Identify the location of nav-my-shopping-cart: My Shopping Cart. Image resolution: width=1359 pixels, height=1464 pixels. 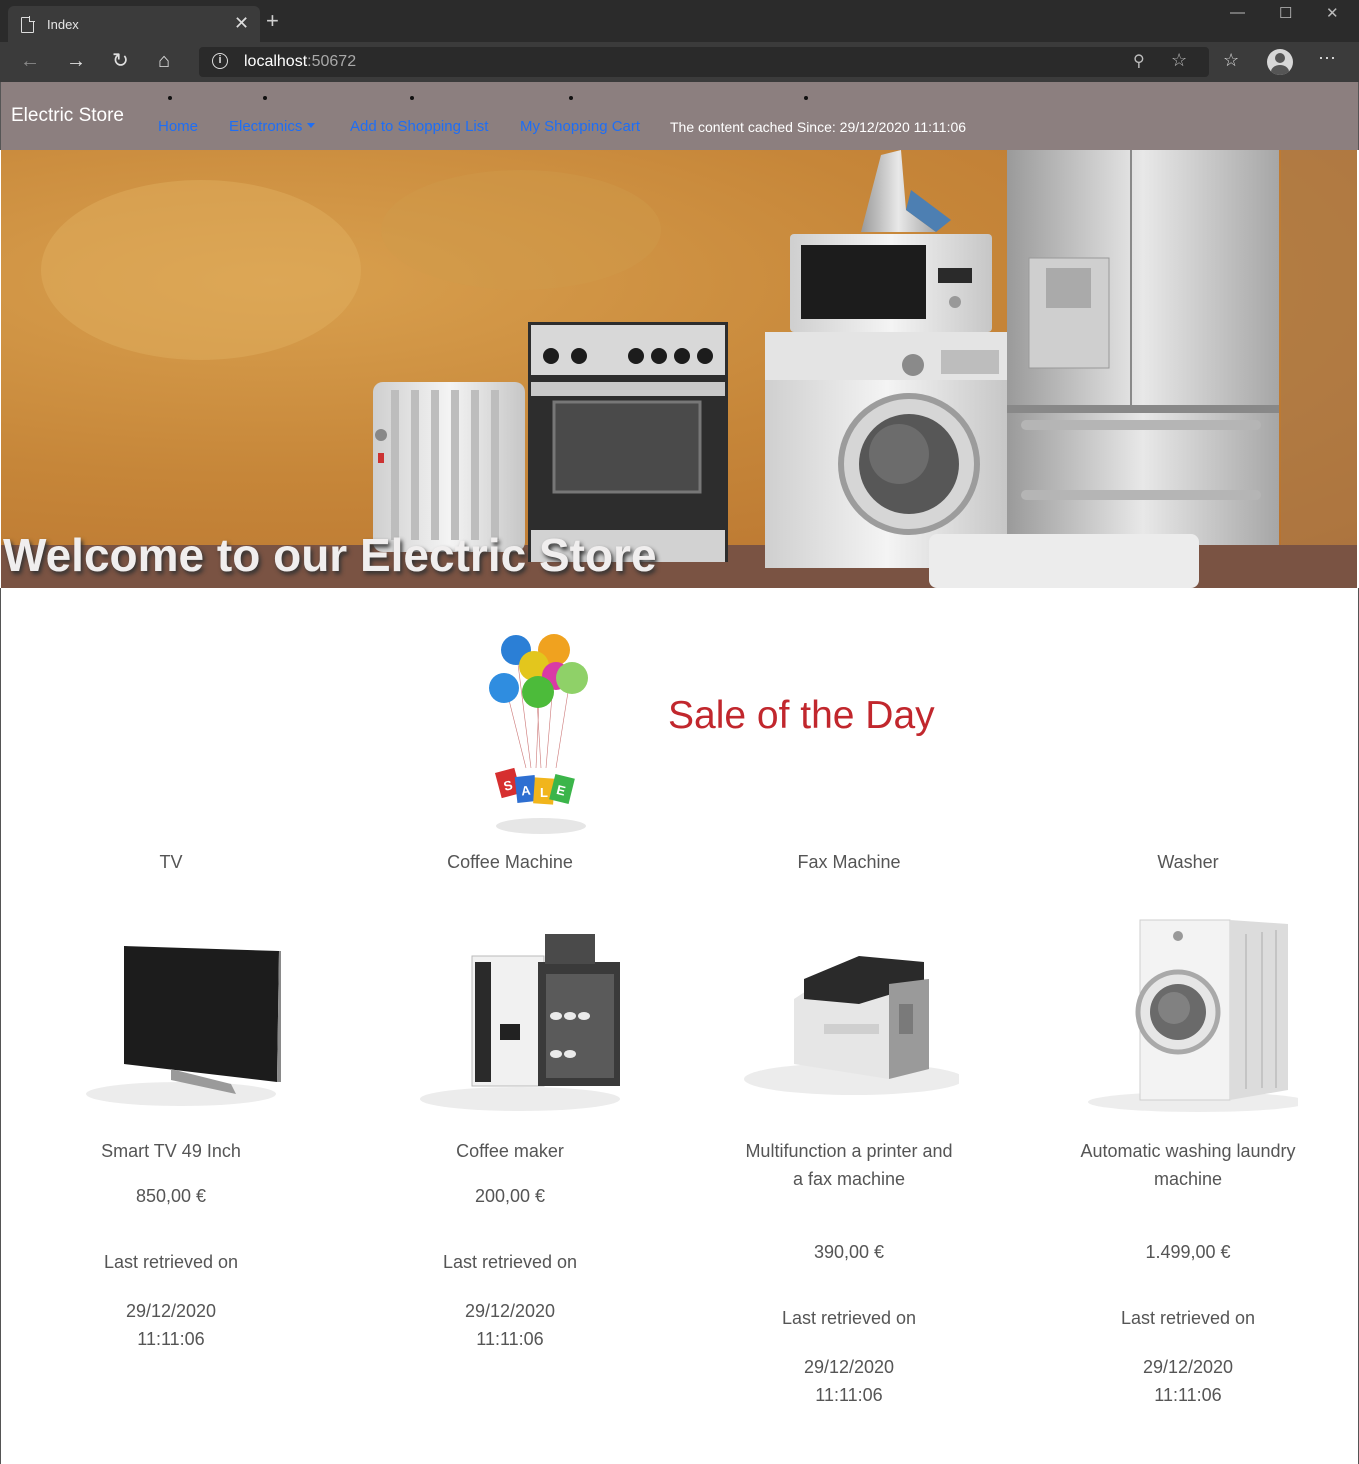
(580, 126).